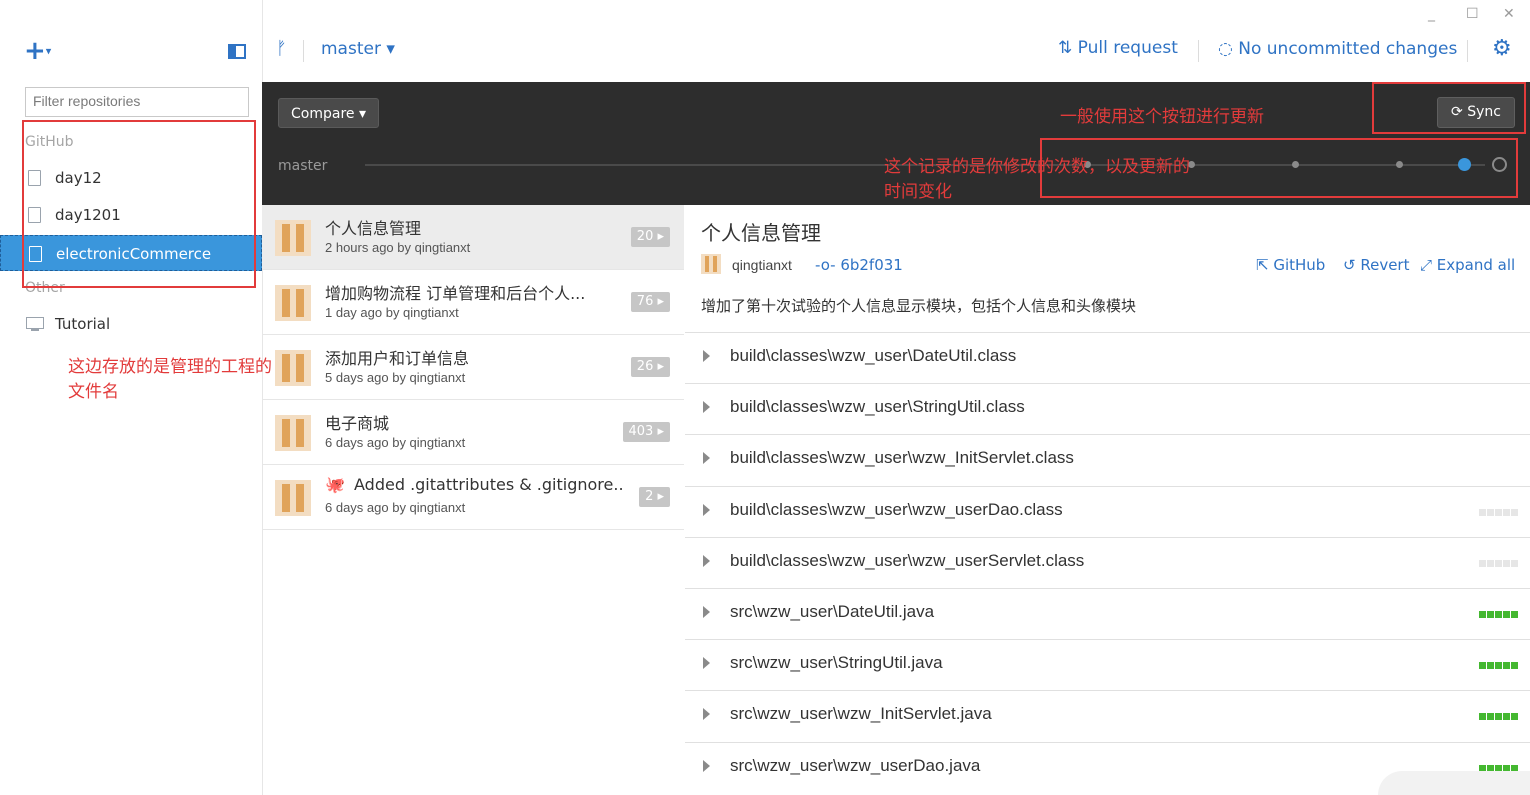  What do you see at coordinates (1107, 613) in the screenshot?
I see `changed-file-row: src\wzw_user\DateUtil.java` at bounding box center [1107, 613].